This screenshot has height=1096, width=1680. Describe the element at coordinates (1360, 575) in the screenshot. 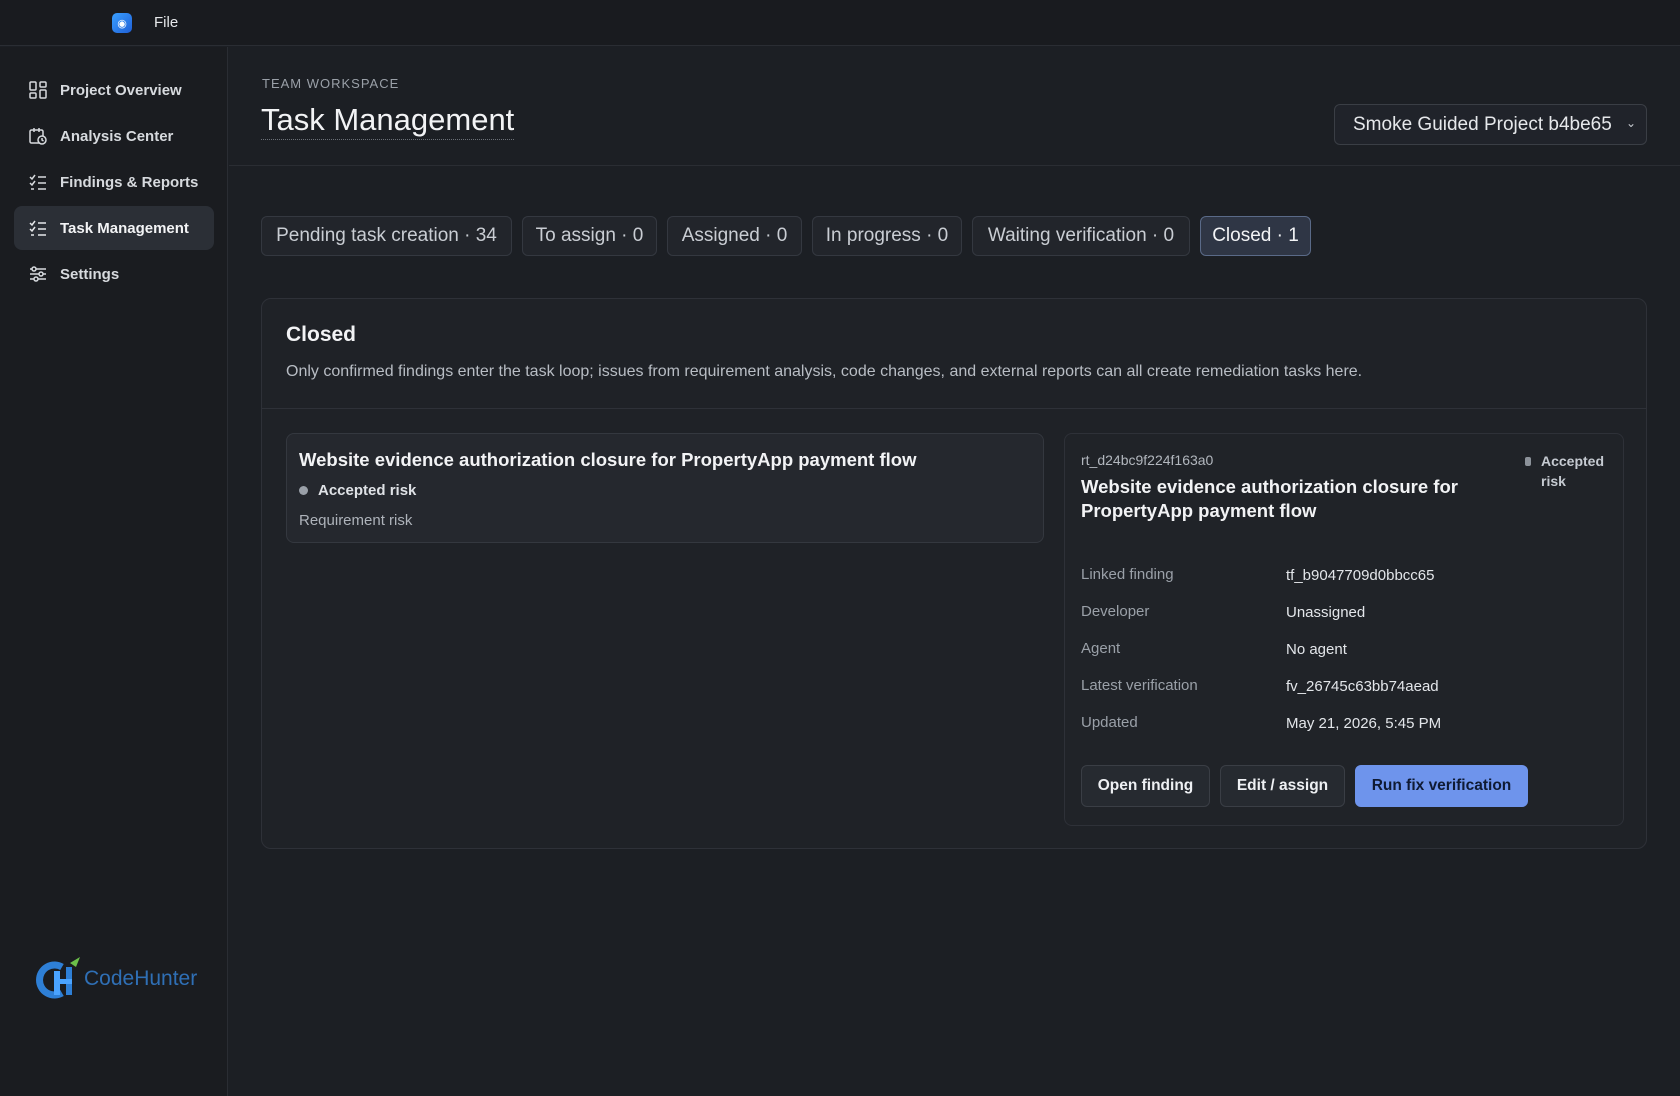

I see `linked-finding-value: tf_b9047709d0bbcc65` at that location.